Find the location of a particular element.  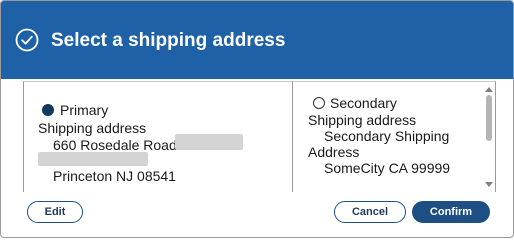

scroll-down-icon is located at coordinates (489, 184).